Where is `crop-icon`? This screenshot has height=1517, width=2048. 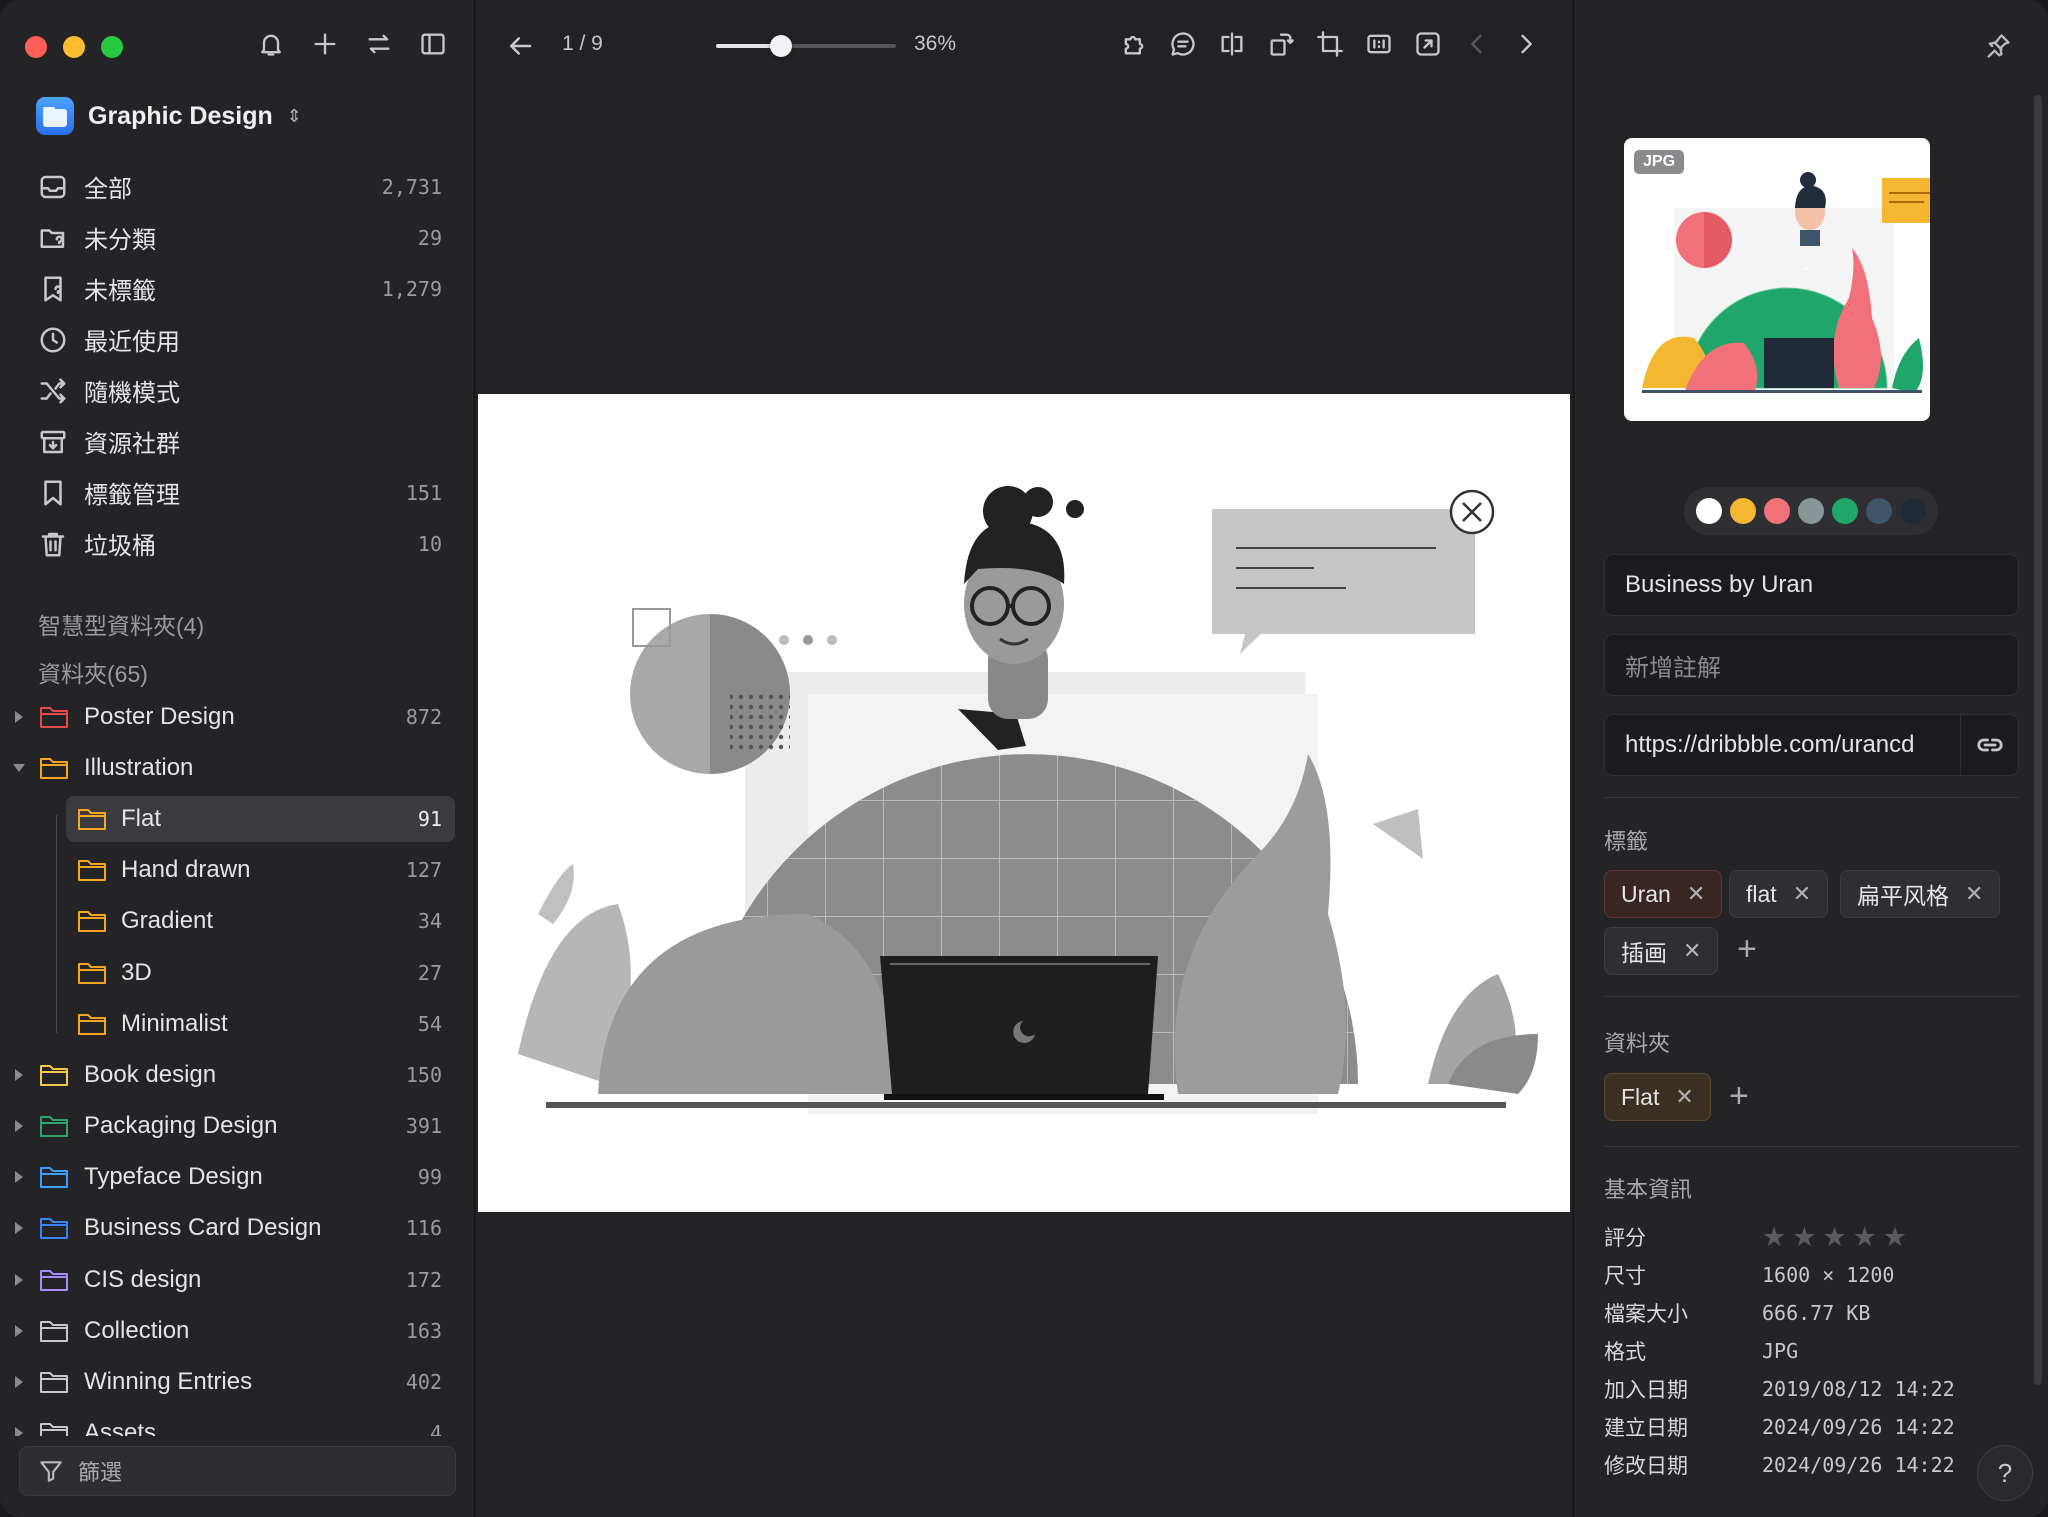
crop-icon is located at coordinates (1330, 44).